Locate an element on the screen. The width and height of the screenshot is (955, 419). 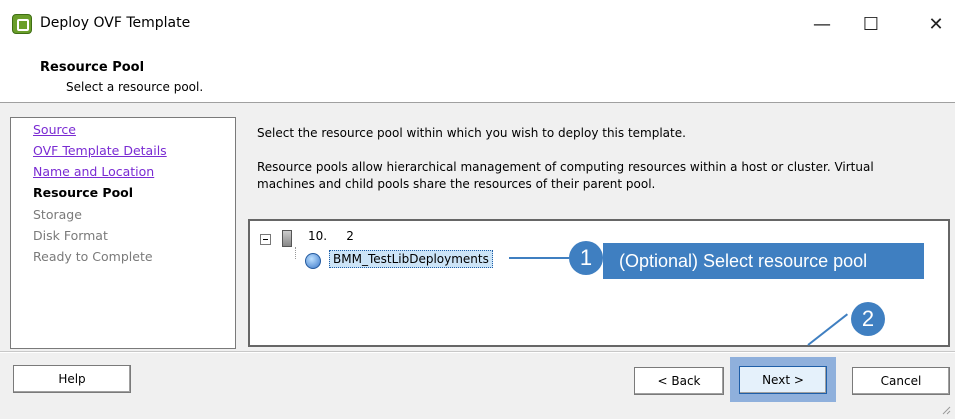
host-server-icon is located at coordinates (287, 238).